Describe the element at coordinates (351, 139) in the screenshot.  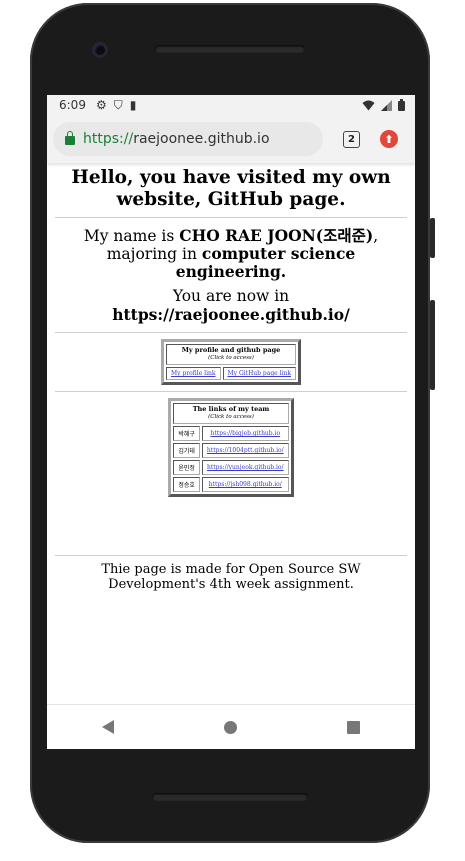
I see `tab-switcher-button: 2` at that location.